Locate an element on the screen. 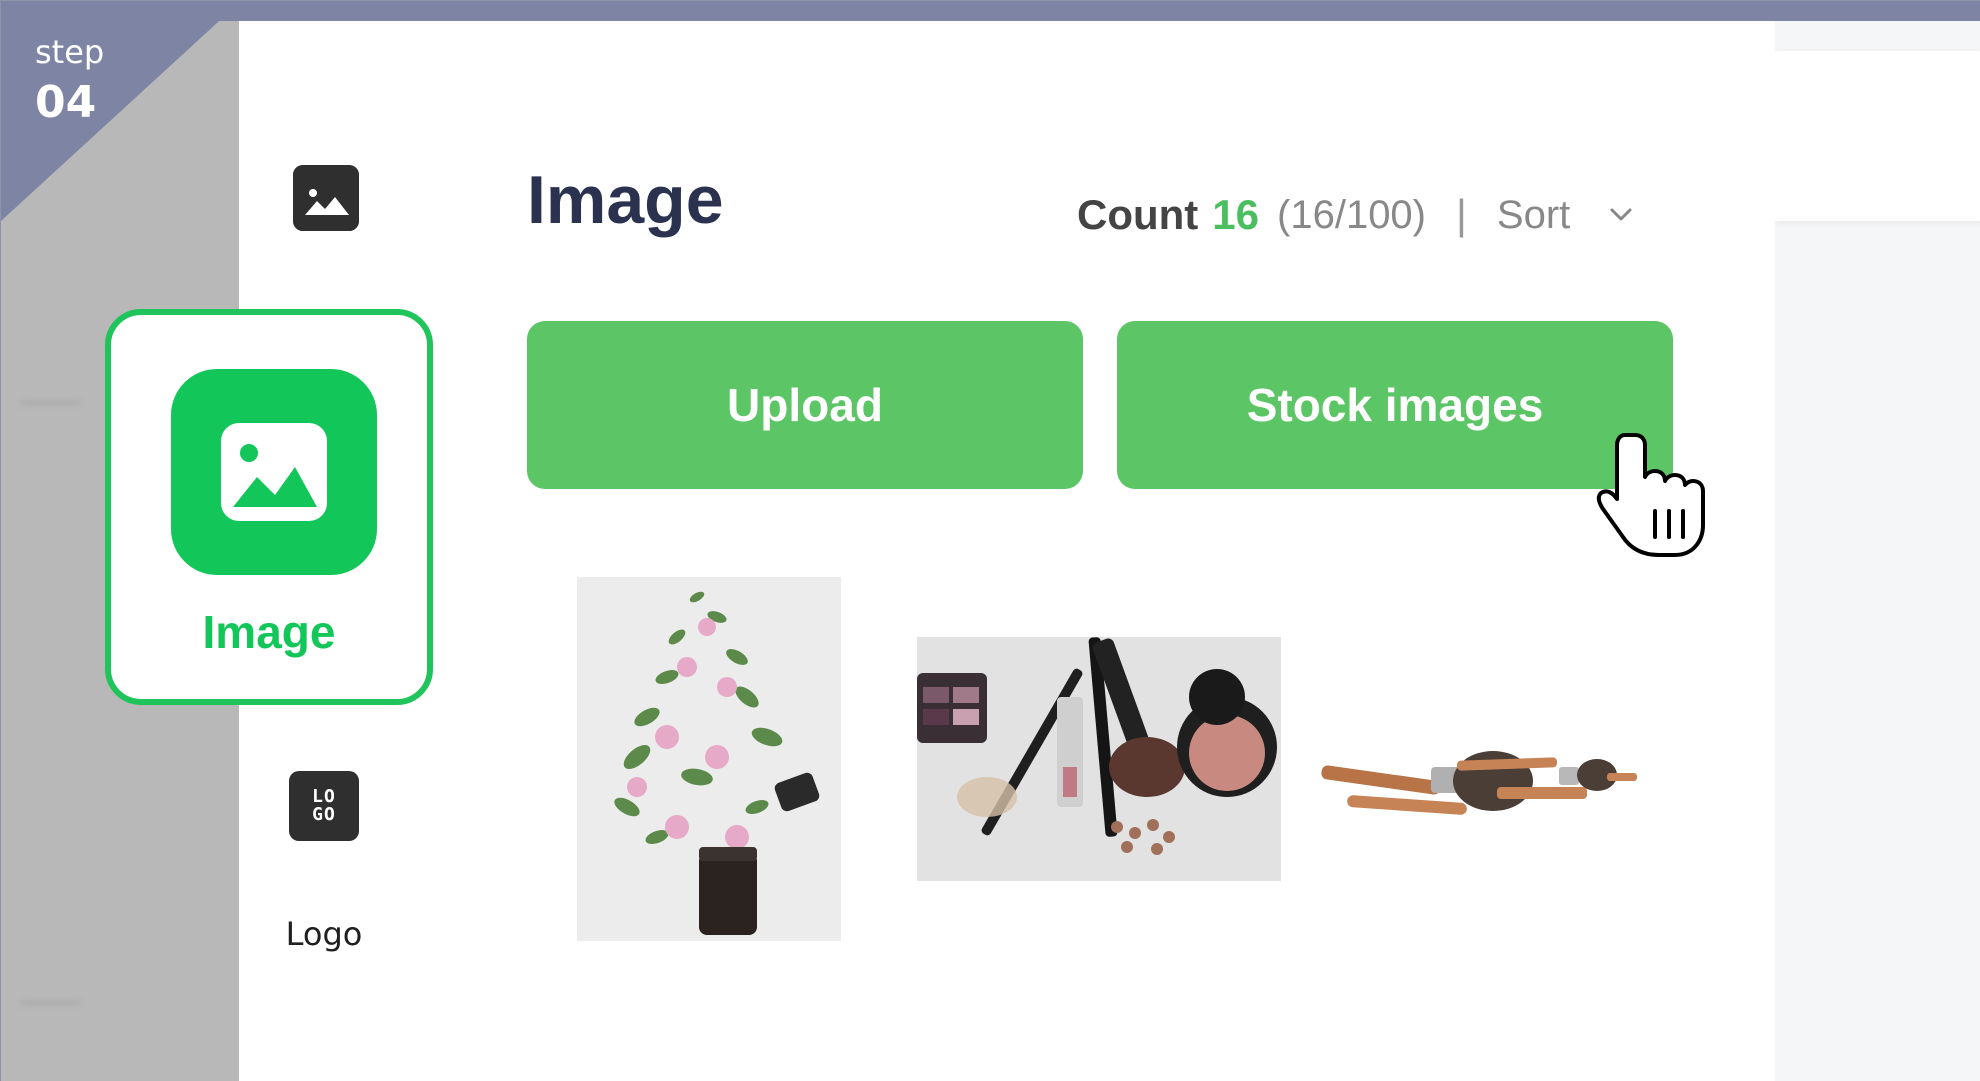 The image size is (1980, 1081). makeup-brushes-thumbnail is located at coordinates (1489, 781).